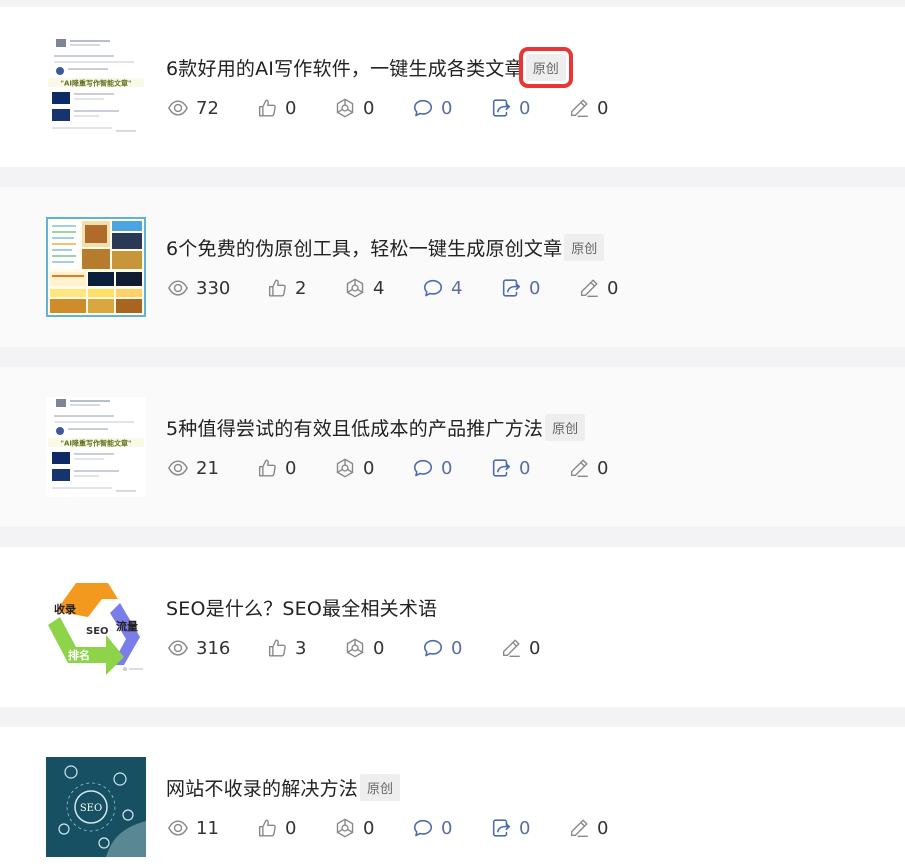 The width and height of the screenshot is (905, 866). I want to click on article-thumbnail: 收录 流量 排名 SEO, so click(96, 627).